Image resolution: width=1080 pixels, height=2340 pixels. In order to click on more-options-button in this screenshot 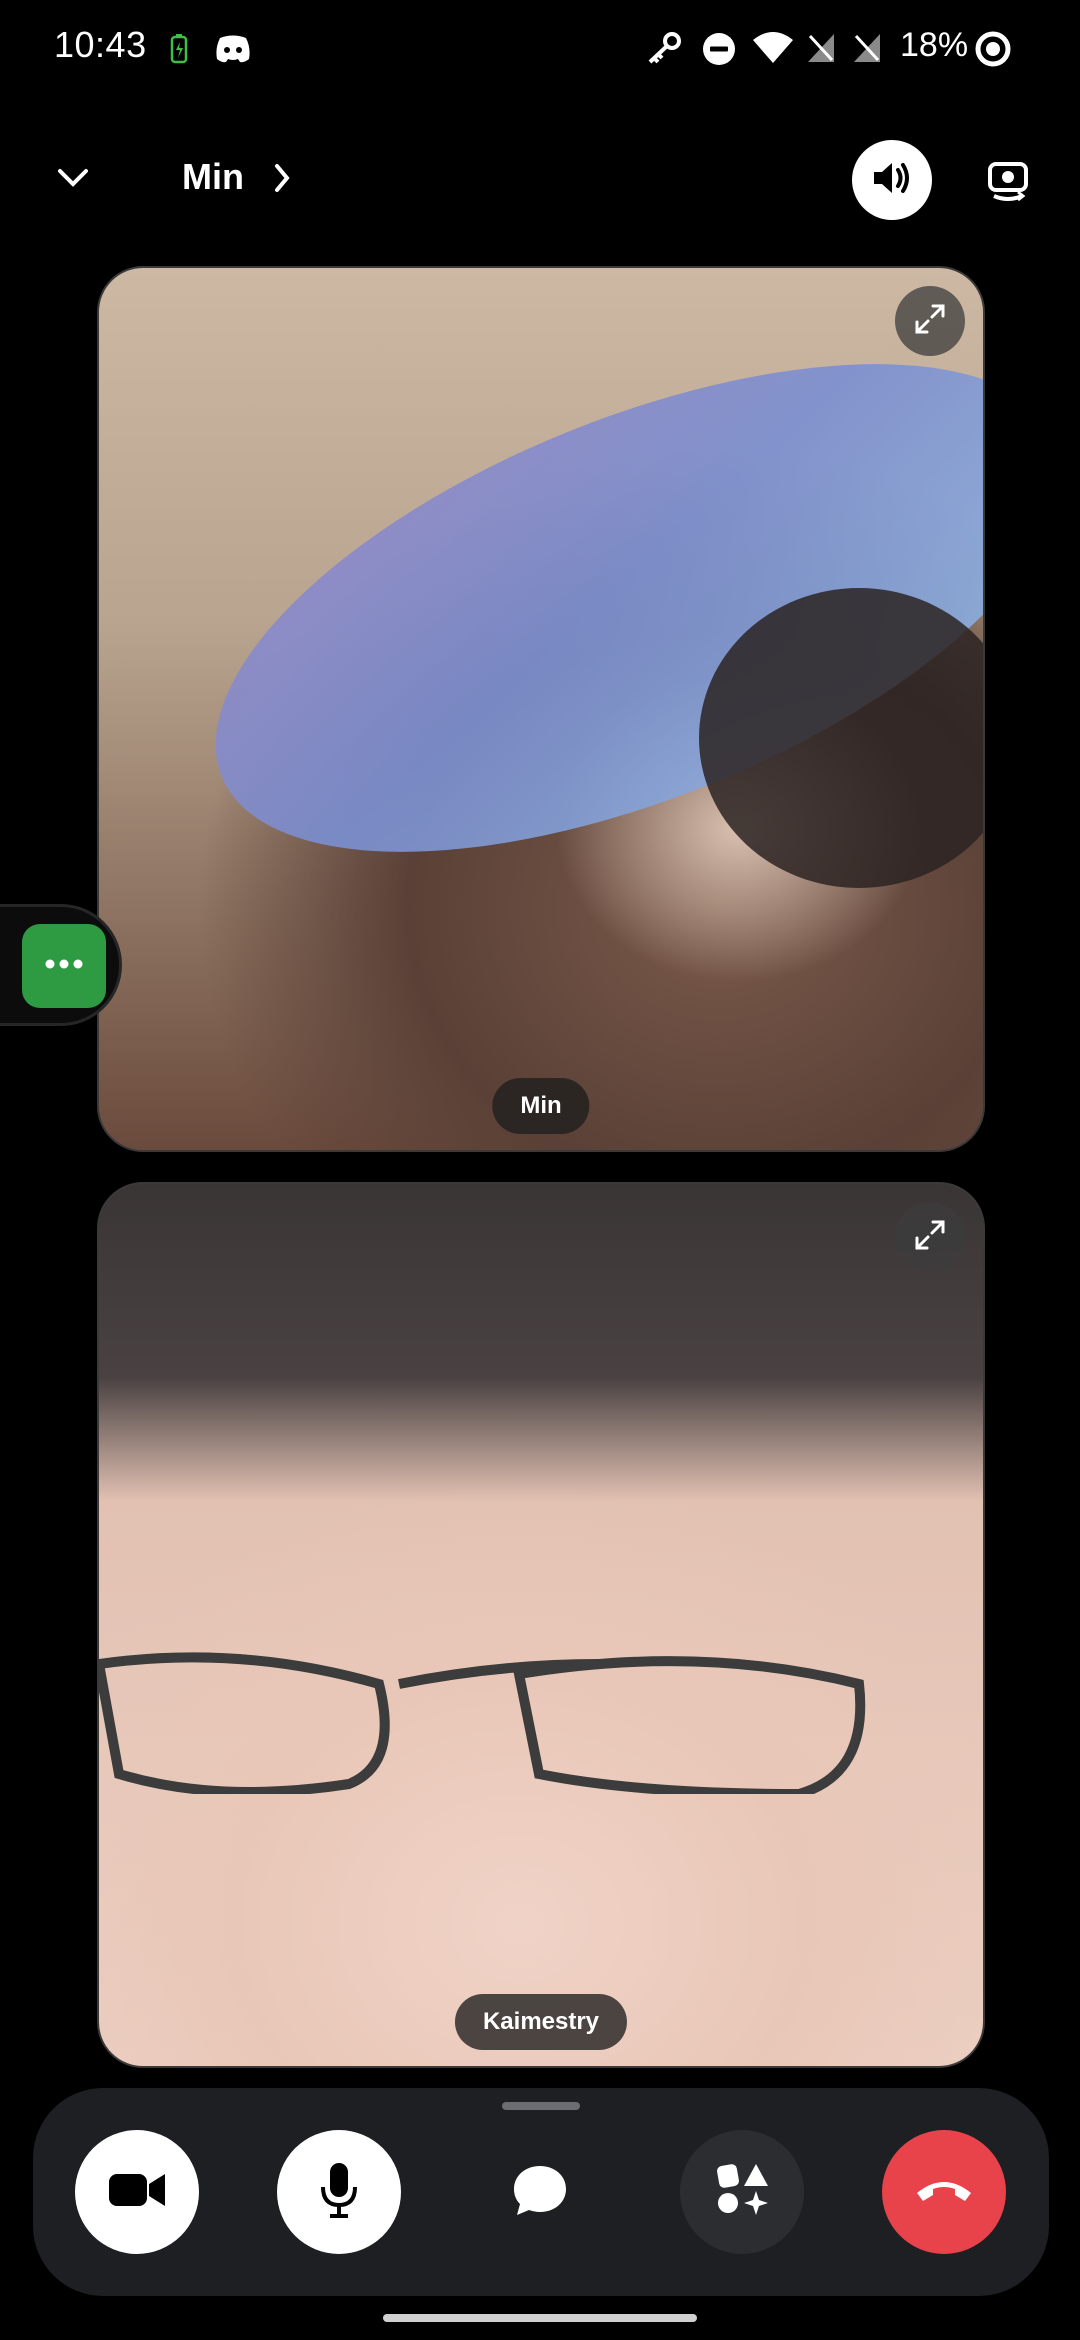, I will do `click(64, 966)`.